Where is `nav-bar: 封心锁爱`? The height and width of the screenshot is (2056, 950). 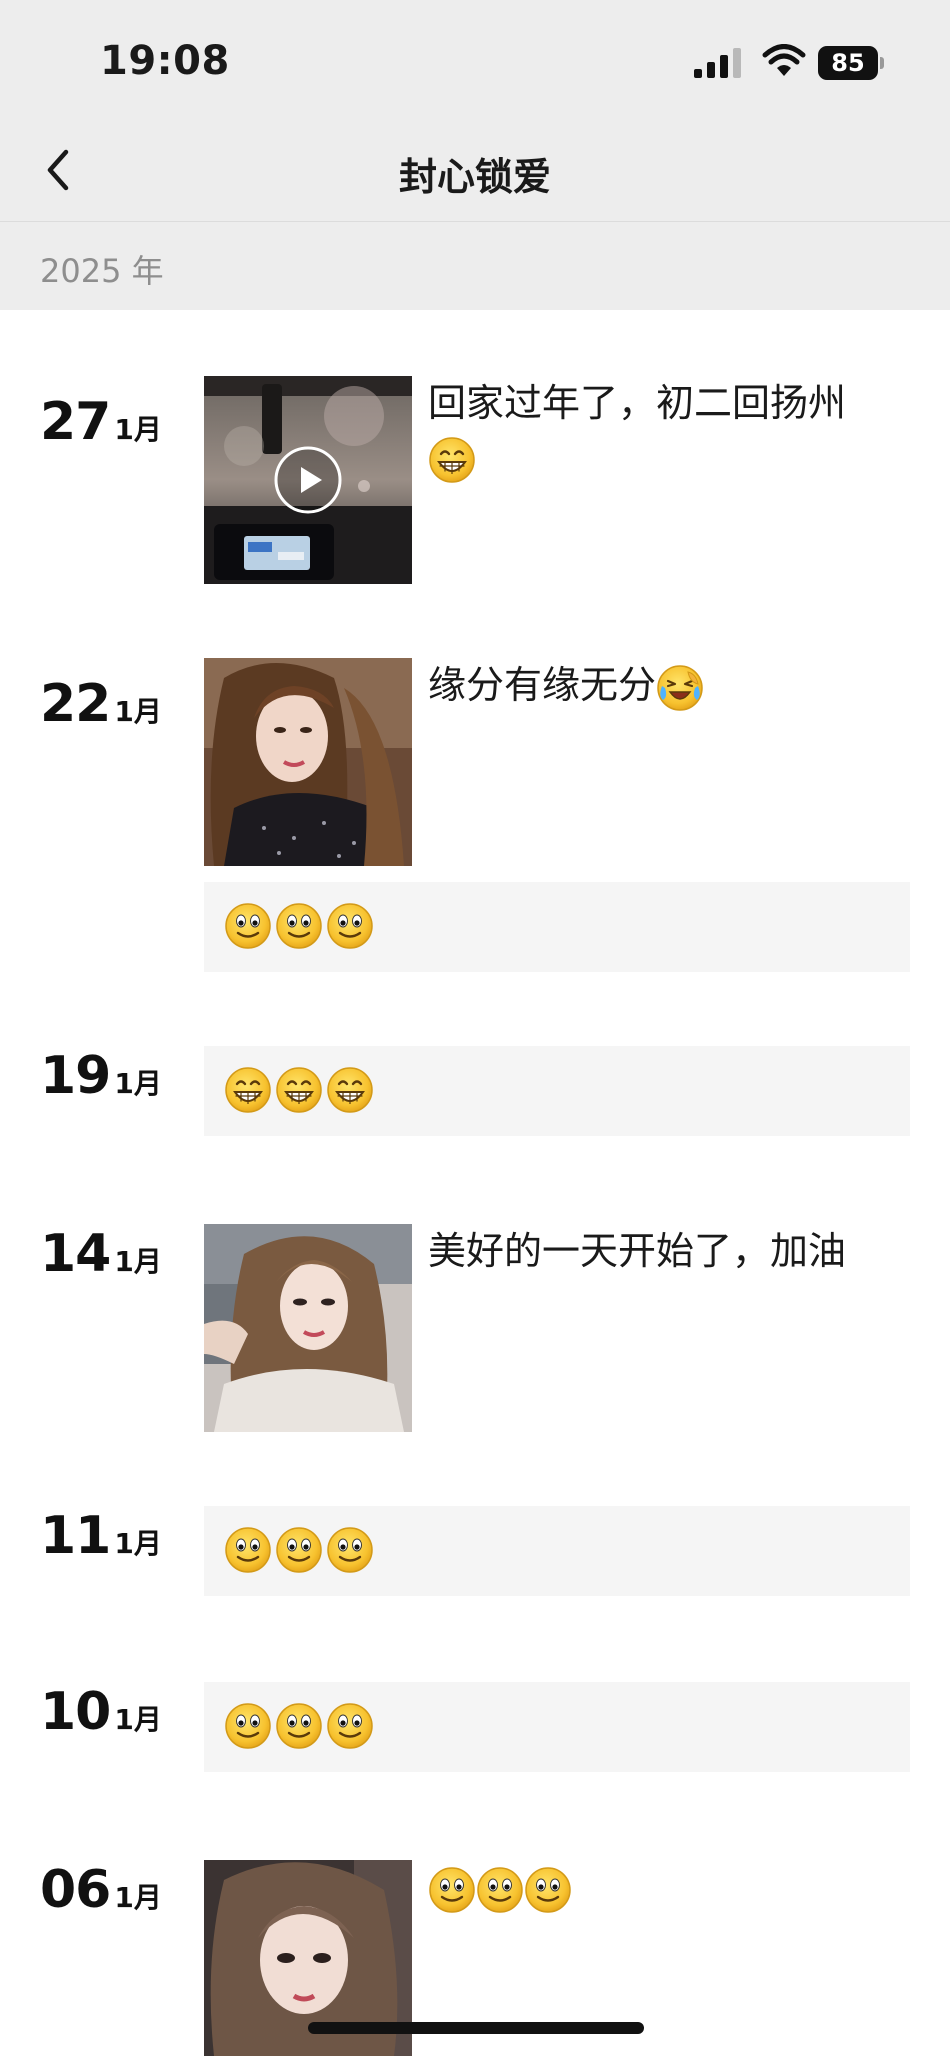
nav-bar: 封心锁爱 is located at coordinates (475, 170).